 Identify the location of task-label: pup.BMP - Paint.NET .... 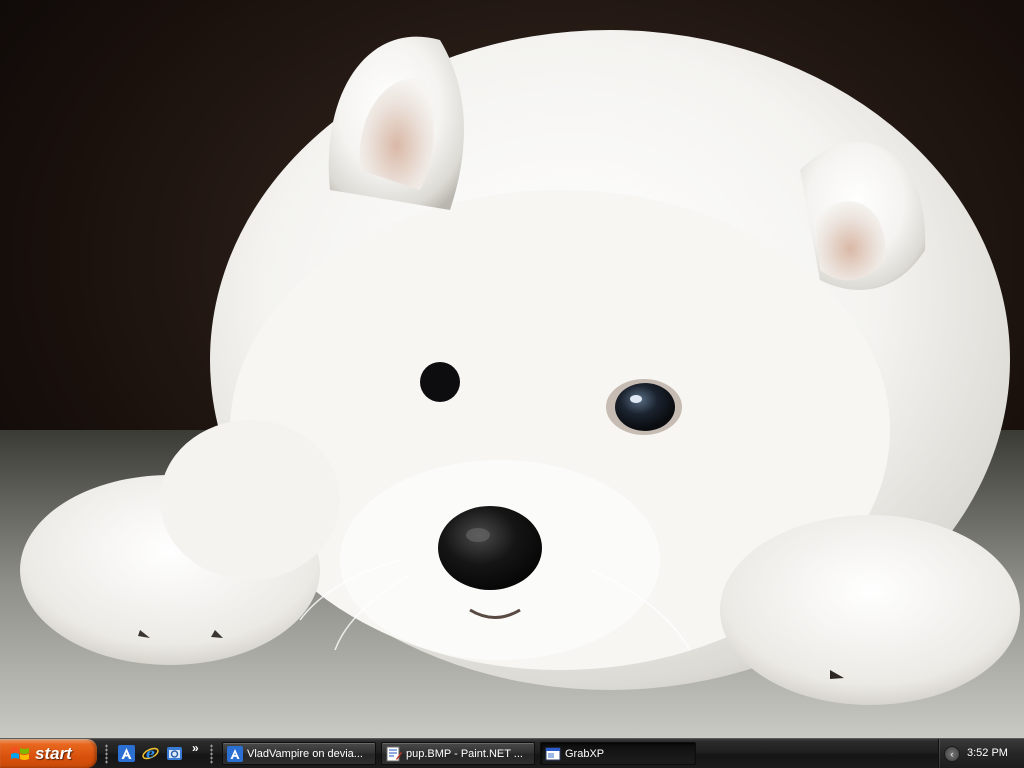
(464, 753).